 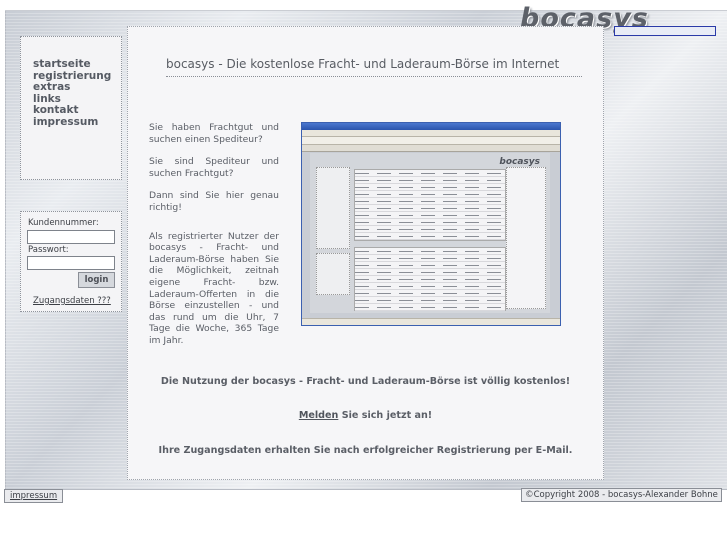 I want to click on nav-item-startseite: startseite, so click(x=77, y=64).